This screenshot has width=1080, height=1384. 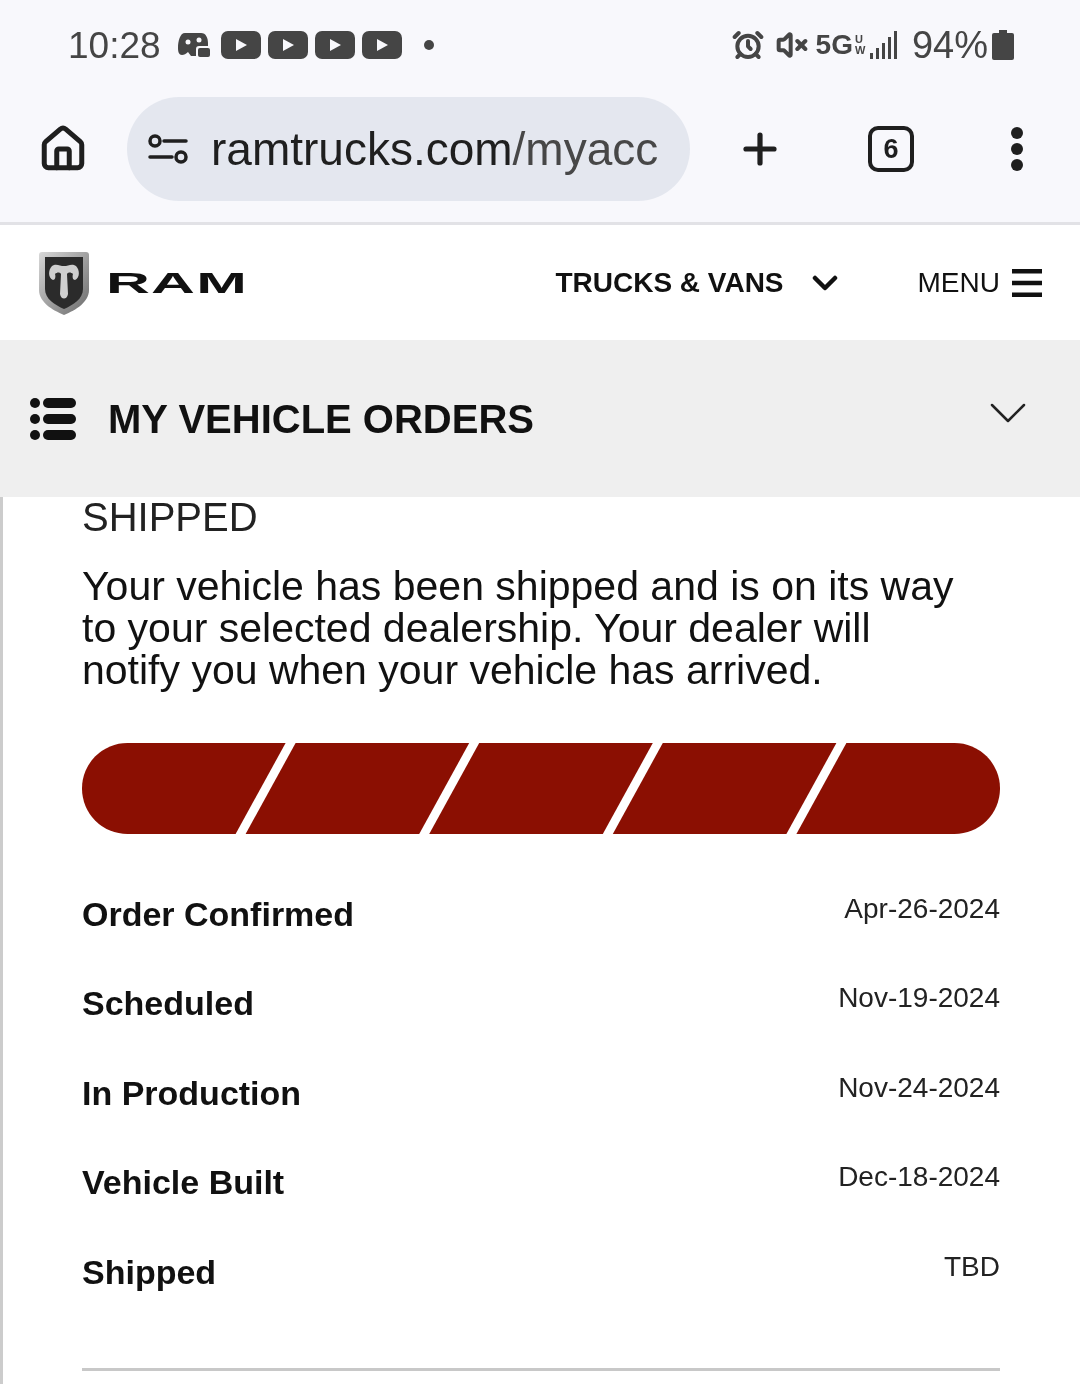 I want to click on step-date: TBD, so click(x=972, y=1266).